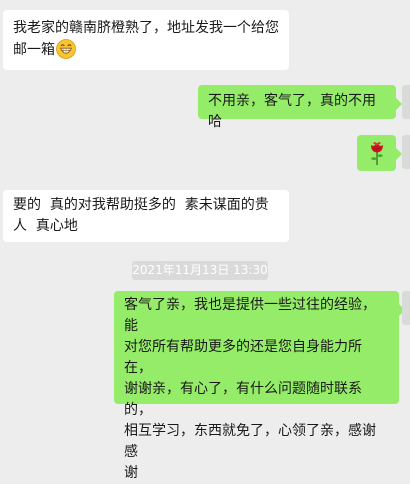  Describe the element at coordinates (146, 50) in the screenshot. I see `message-text: 邮一箱` at that location.